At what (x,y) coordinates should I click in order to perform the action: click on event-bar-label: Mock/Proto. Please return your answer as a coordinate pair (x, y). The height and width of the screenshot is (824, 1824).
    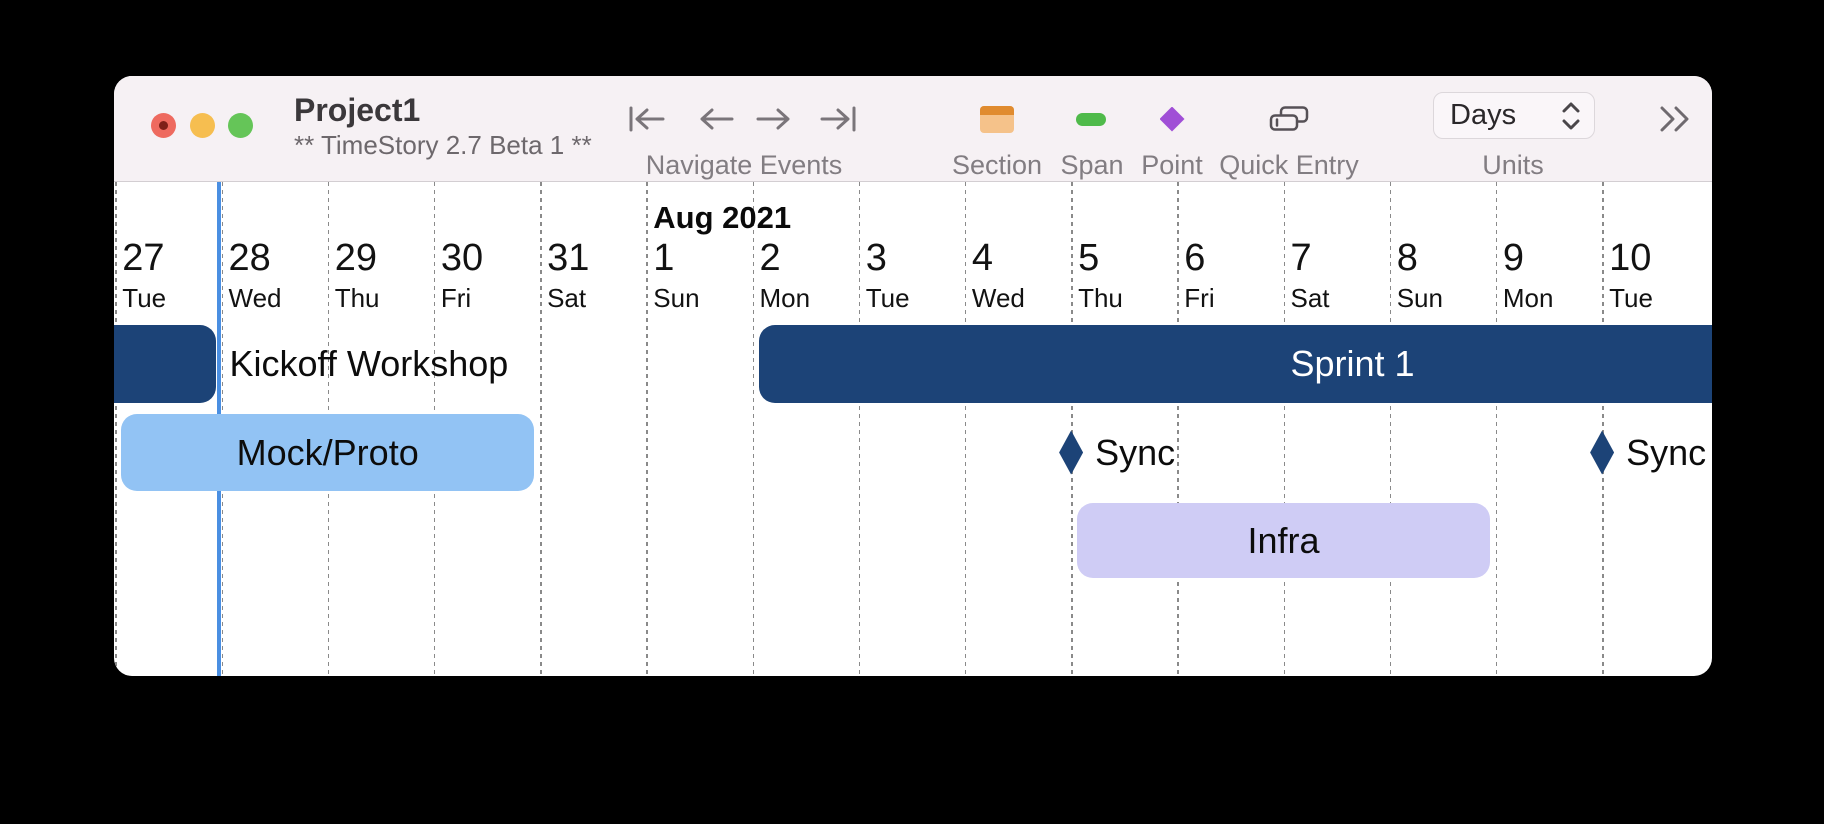
    Looking at the image, I should click on (327, 452).